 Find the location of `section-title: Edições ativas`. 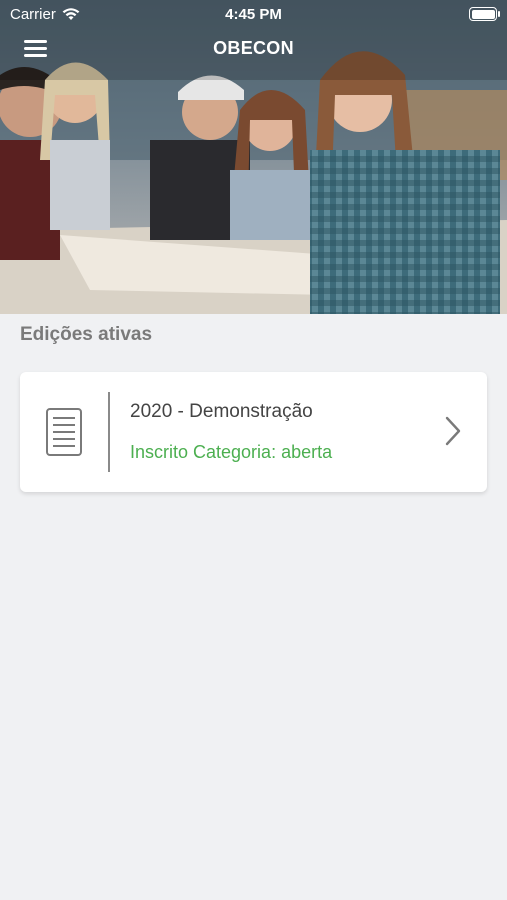

section-title: Edições ativas is located at coordinates (86, 334).